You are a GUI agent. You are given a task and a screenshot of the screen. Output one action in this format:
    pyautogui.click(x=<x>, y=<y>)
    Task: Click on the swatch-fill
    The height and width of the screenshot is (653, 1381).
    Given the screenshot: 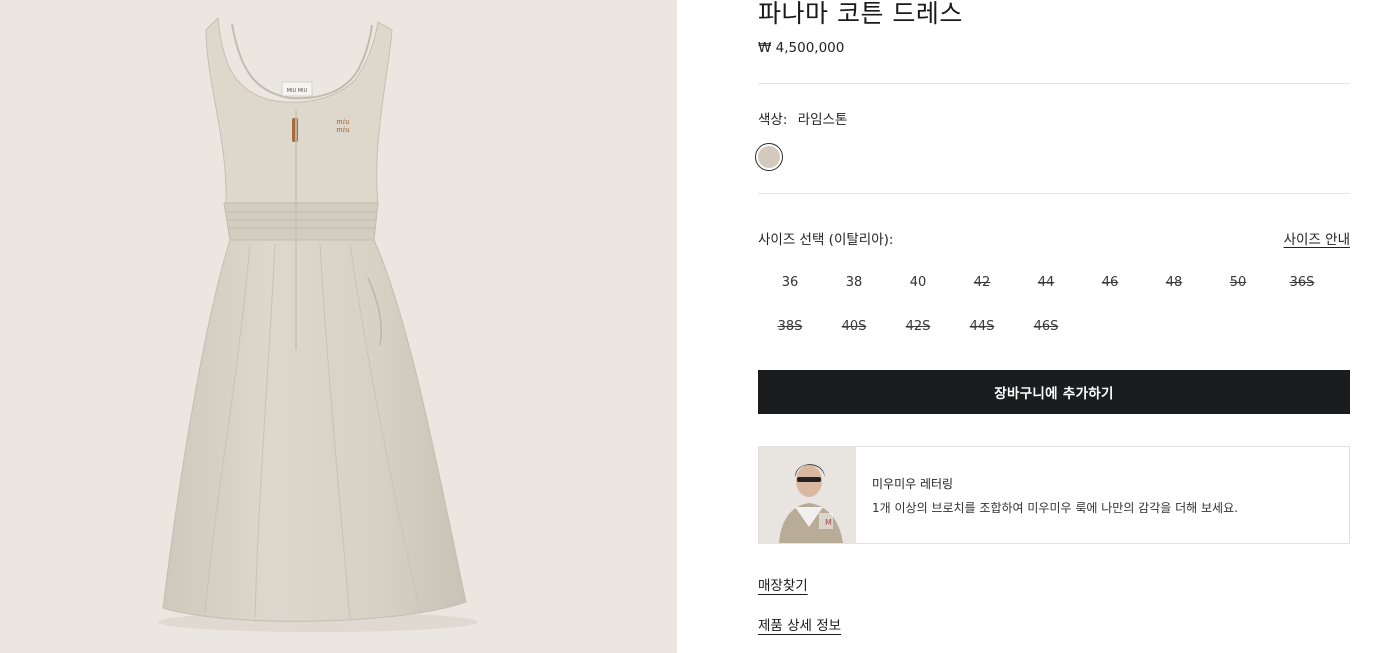 What is the action you would take?
    pyautogui.click(x=769, y=157)
    